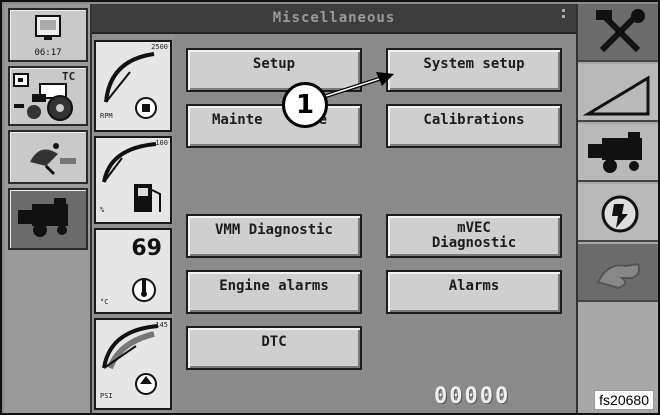 This screenshot has height=415, width=660. What do you see at coordinates (615, 152) in the screenshot?
I see `combine-harvester-icon-right` at bounding box center [615, 152].